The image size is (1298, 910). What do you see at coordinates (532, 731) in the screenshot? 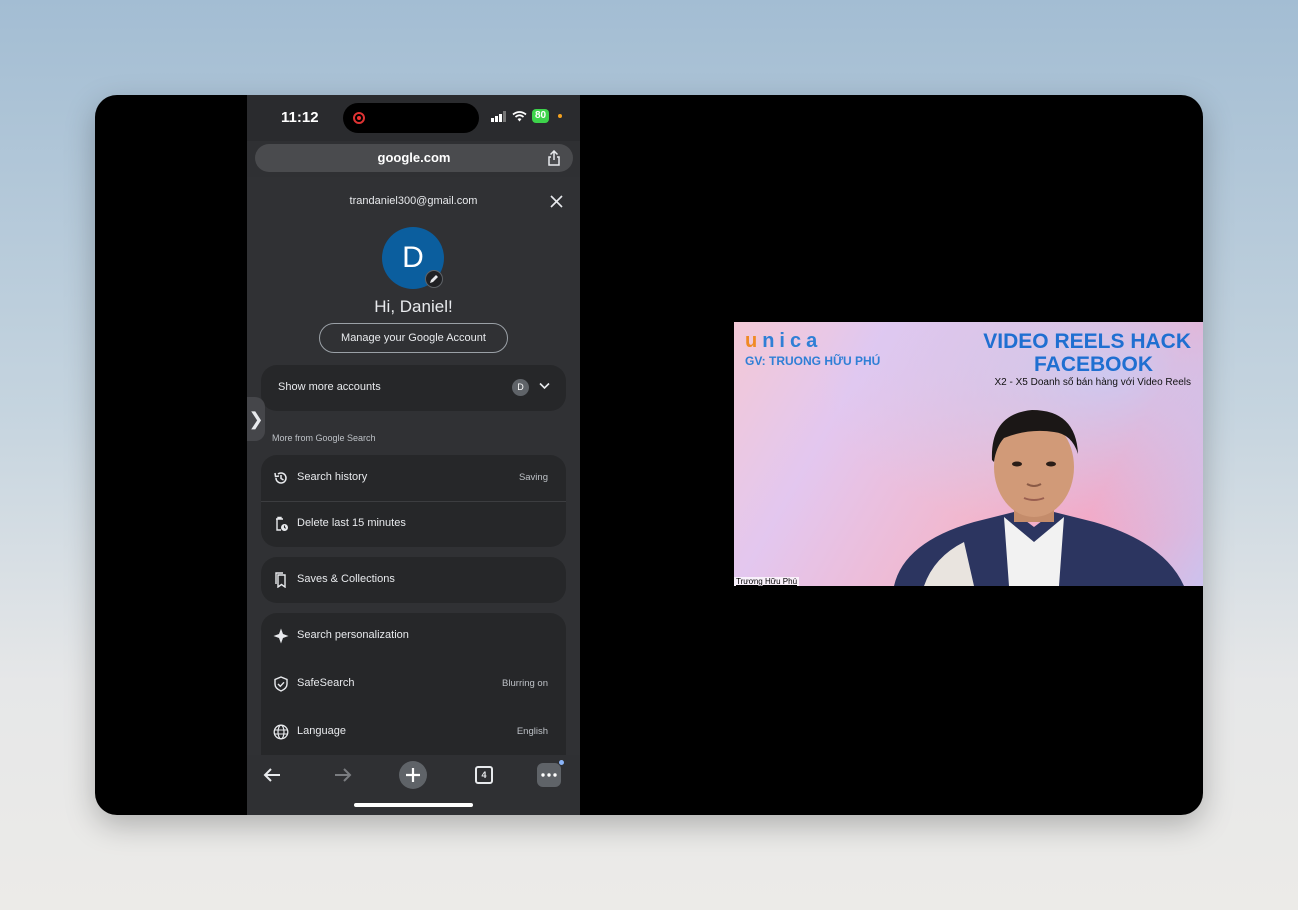
I see `language-value: English` at bounding box center [532, 731].